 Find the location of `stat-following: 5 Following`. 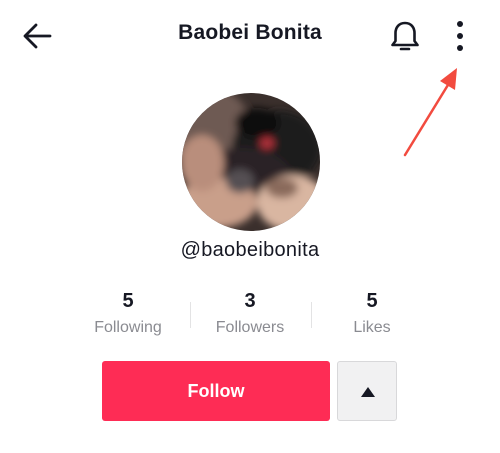

stat-following: 5 Following is located at coordinates (128, 312).